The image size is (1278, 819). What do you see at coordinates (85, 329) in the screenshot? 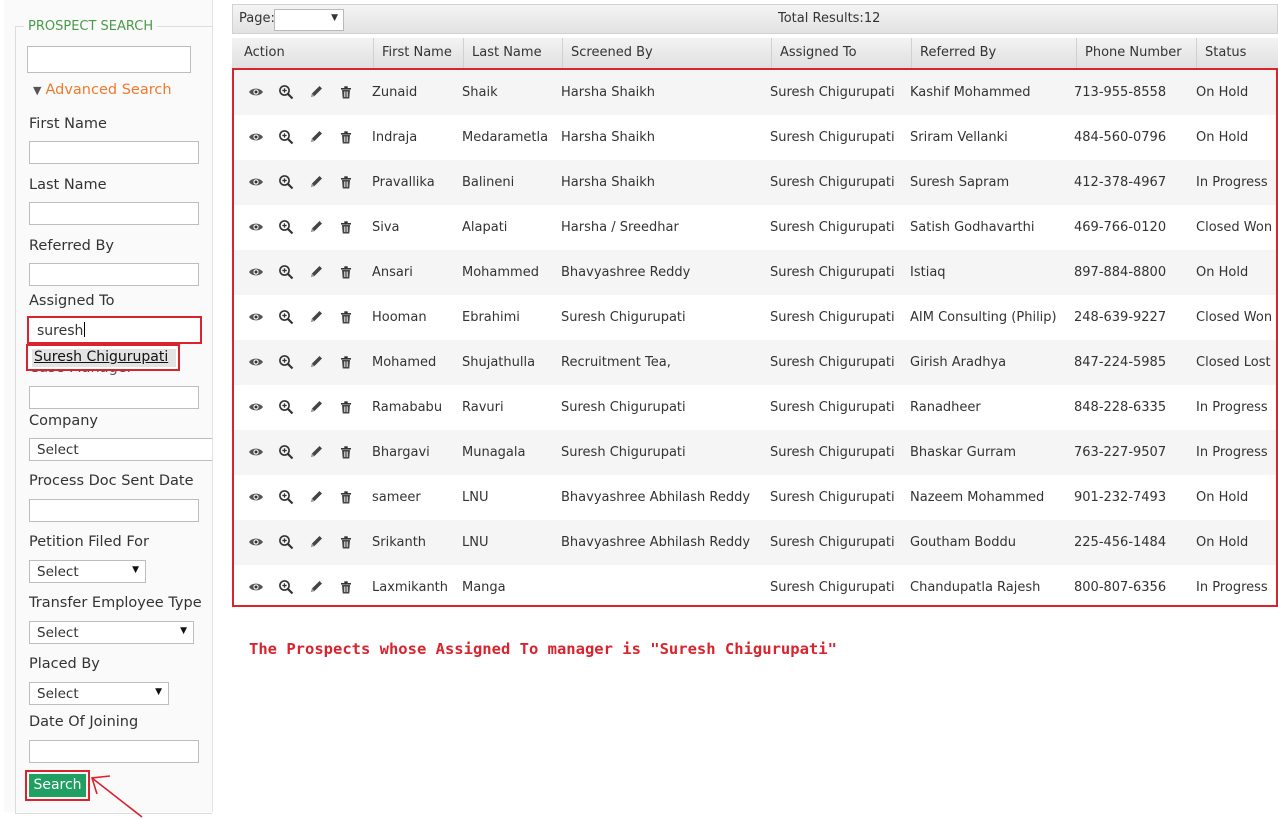
I see `text-caret` at bounding box center [85, 329].